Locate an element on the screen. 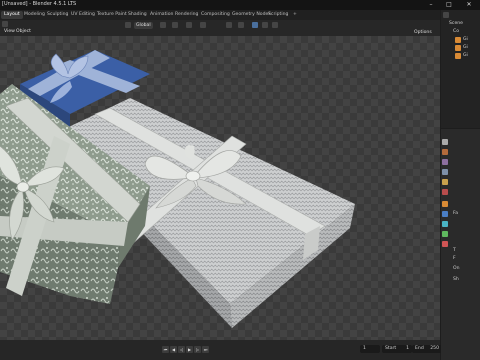  render-icon is located at coordinates (445, 152).